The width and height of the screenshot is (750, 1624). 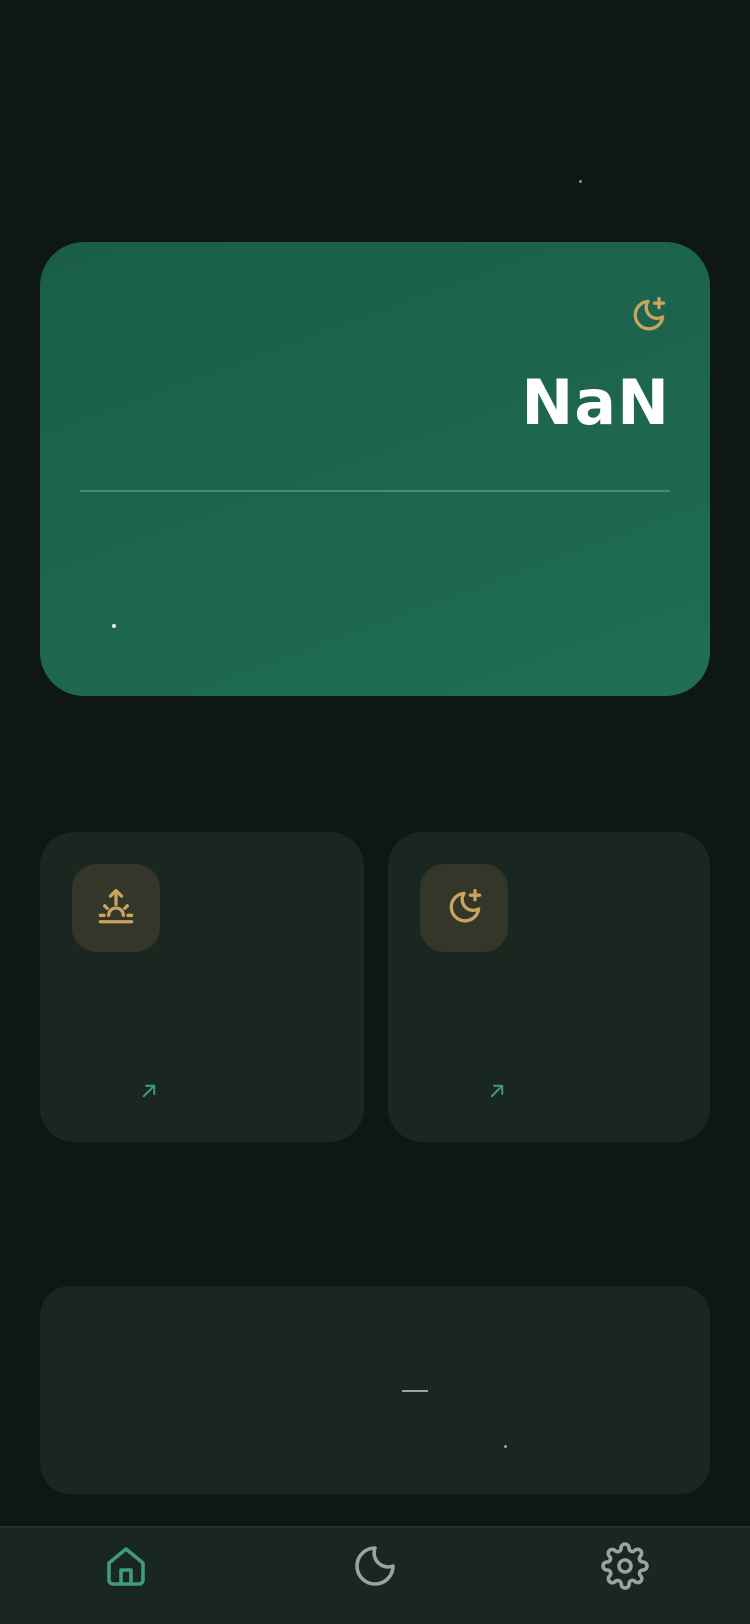 I want to click on moon-icon, so click(x=375, y=1566).